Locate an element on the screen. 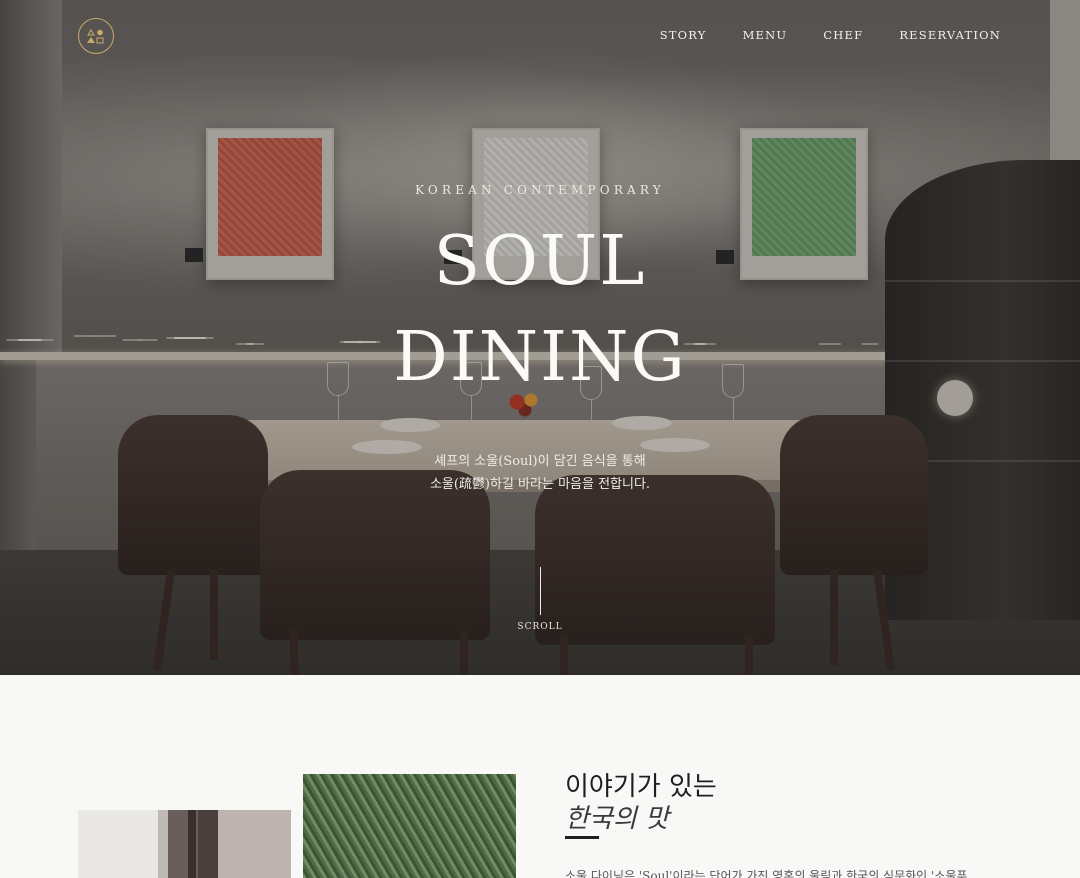 Image resolution: width=1080 pixels, height=878 pixels. nav-item-story: STORY is located at coordinates (683, 35).